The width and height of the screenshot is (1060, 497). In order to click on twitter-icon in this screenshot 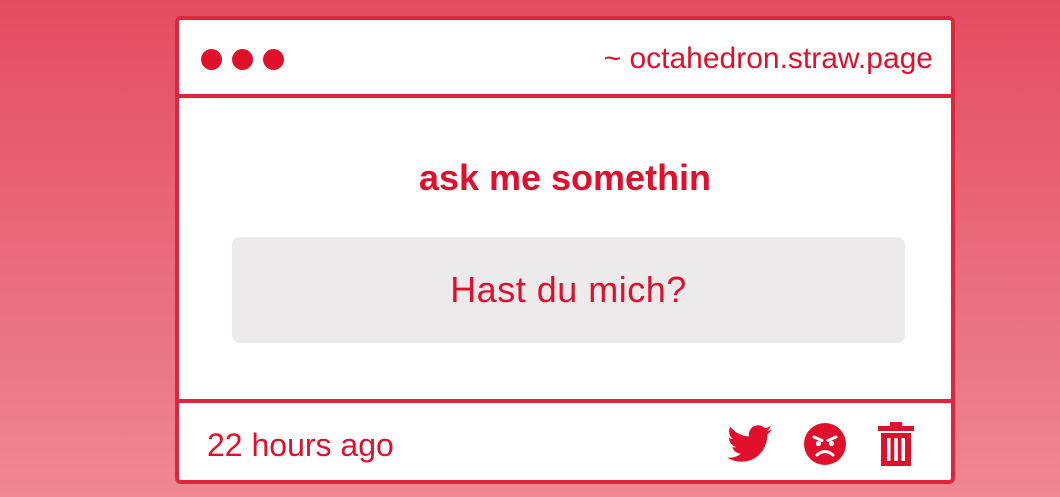, I will do `click(750, 443)`.